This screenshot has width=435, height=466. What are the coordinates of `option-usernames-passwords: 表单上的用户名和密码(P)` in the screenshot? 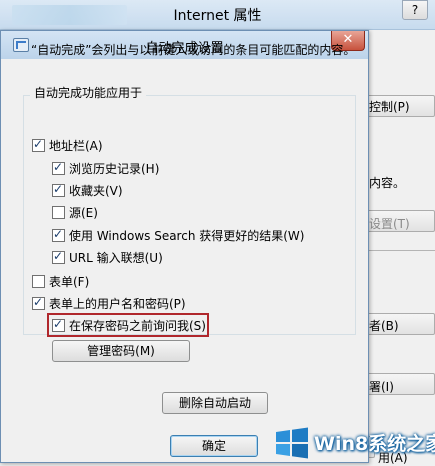 It's located at (109, 303).